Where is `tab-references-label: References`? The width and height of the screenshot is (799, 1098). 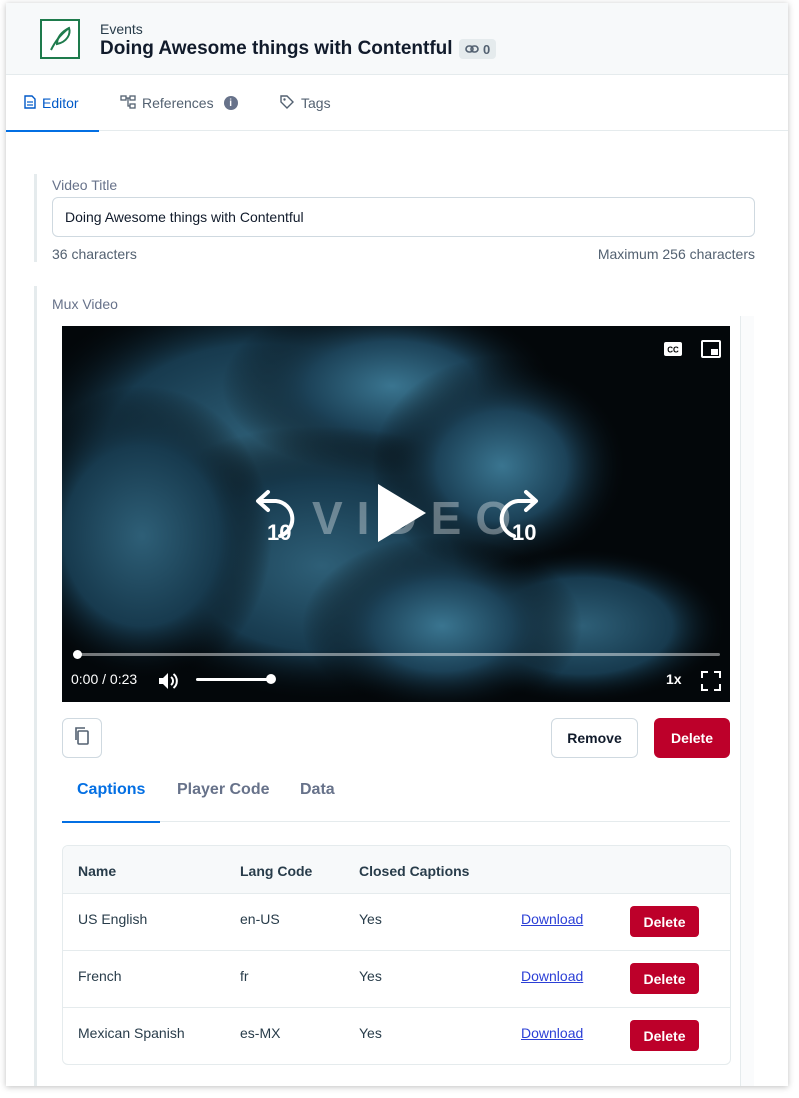 tab-references-label: References is located at coordinates (178, 103).